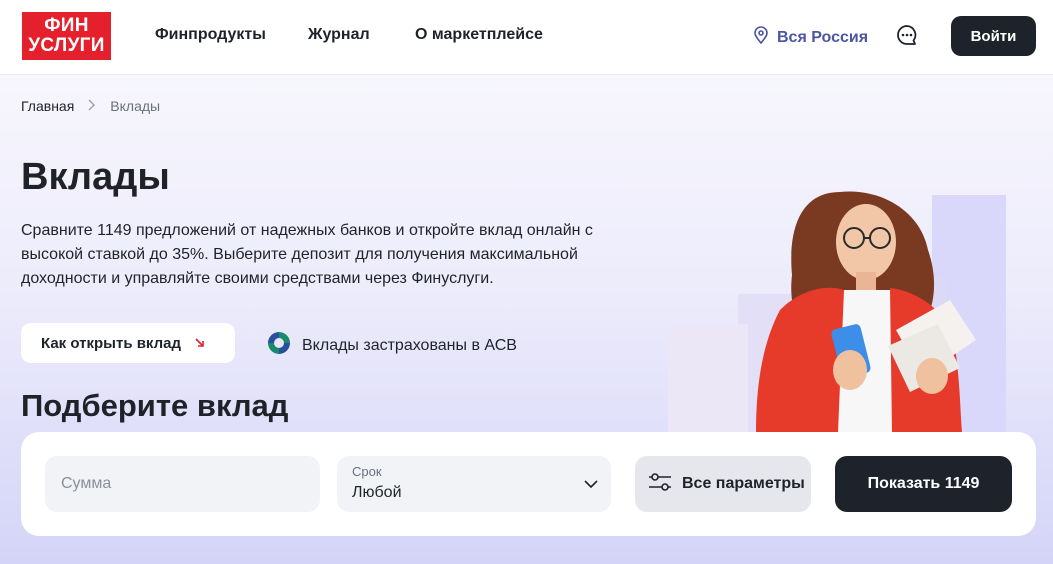 The height and width of the screenshot is (564, 1053). Describe the element at coordinates (95, 177) in the screenshot. I see `page-title: Вклады` at that location.